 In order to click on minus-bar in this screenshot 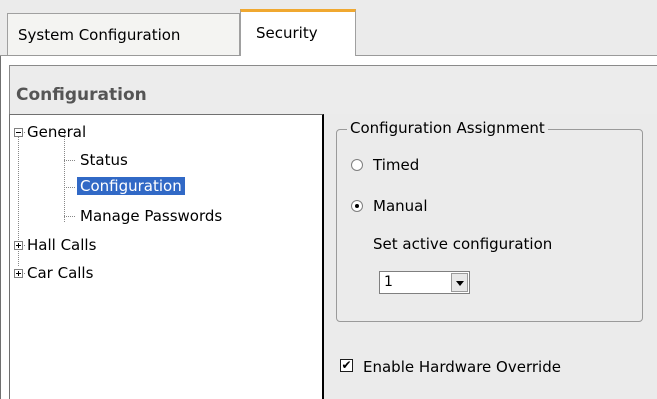, I will do `click(18, 132)`.